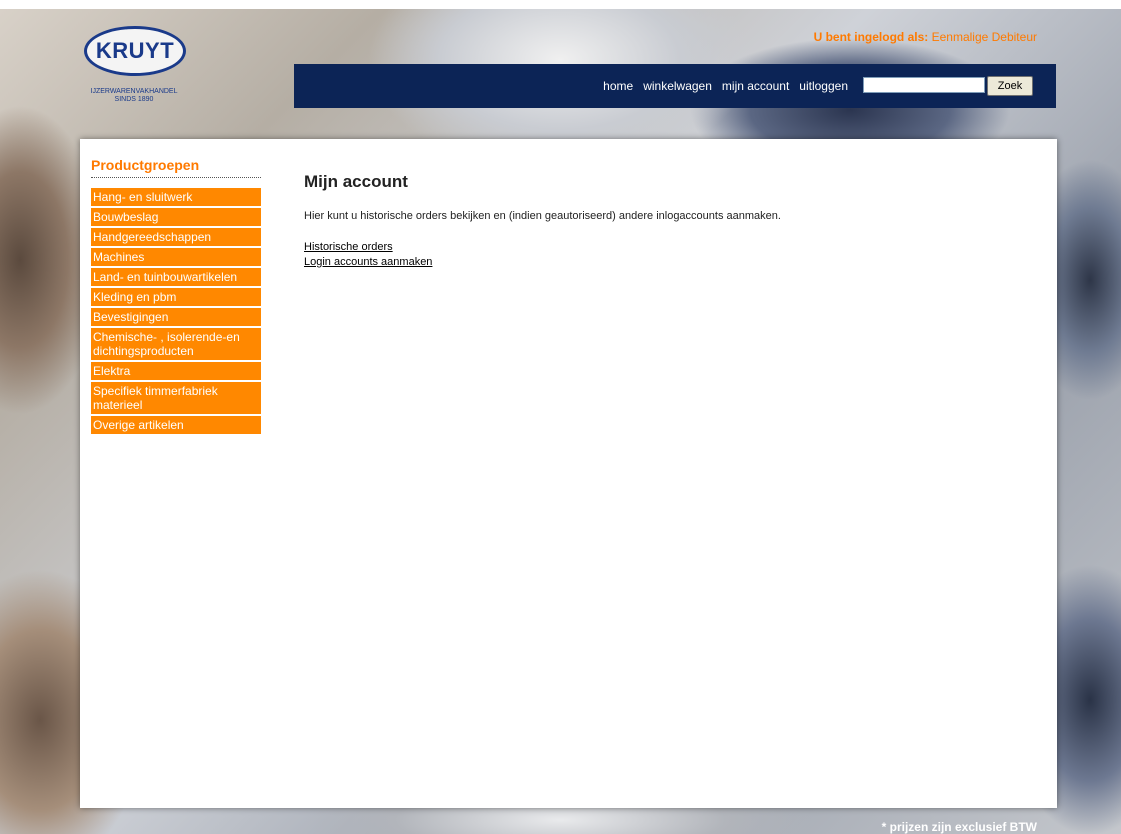 The height and width of the screenshot is (834, 1121). I want to click on sidebar-item-handgereedschappen: Handgereedschappen, so click(176, 237).